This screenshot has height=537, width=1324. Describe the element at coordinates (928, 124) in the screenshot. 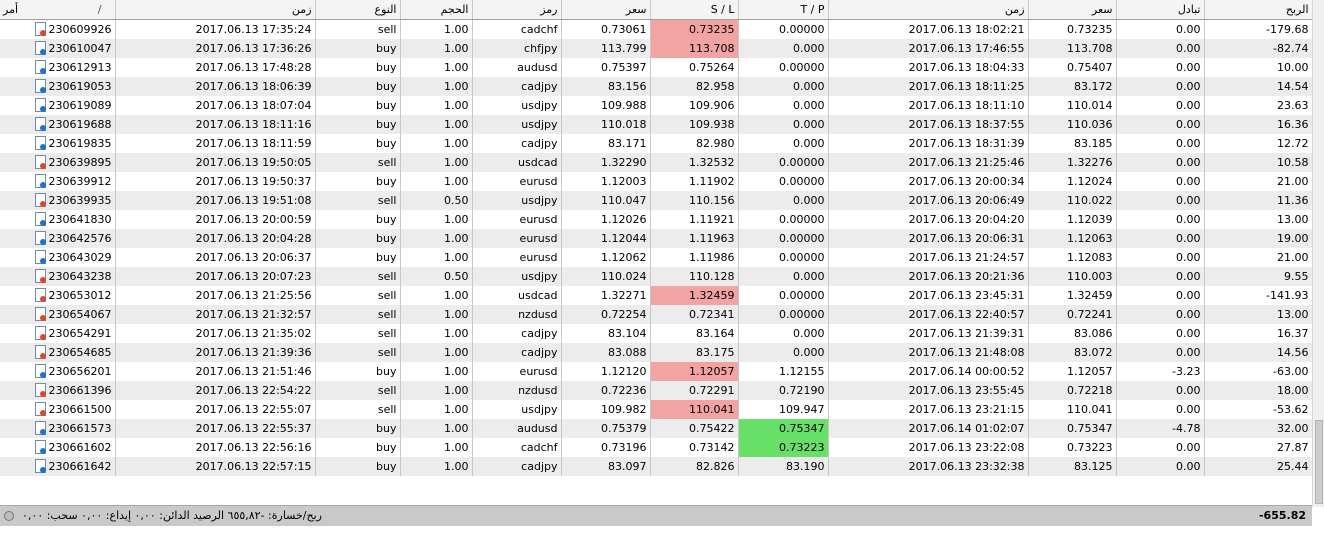

I see `cell-close-time: 2017.06.13 18:37:55` at that location.